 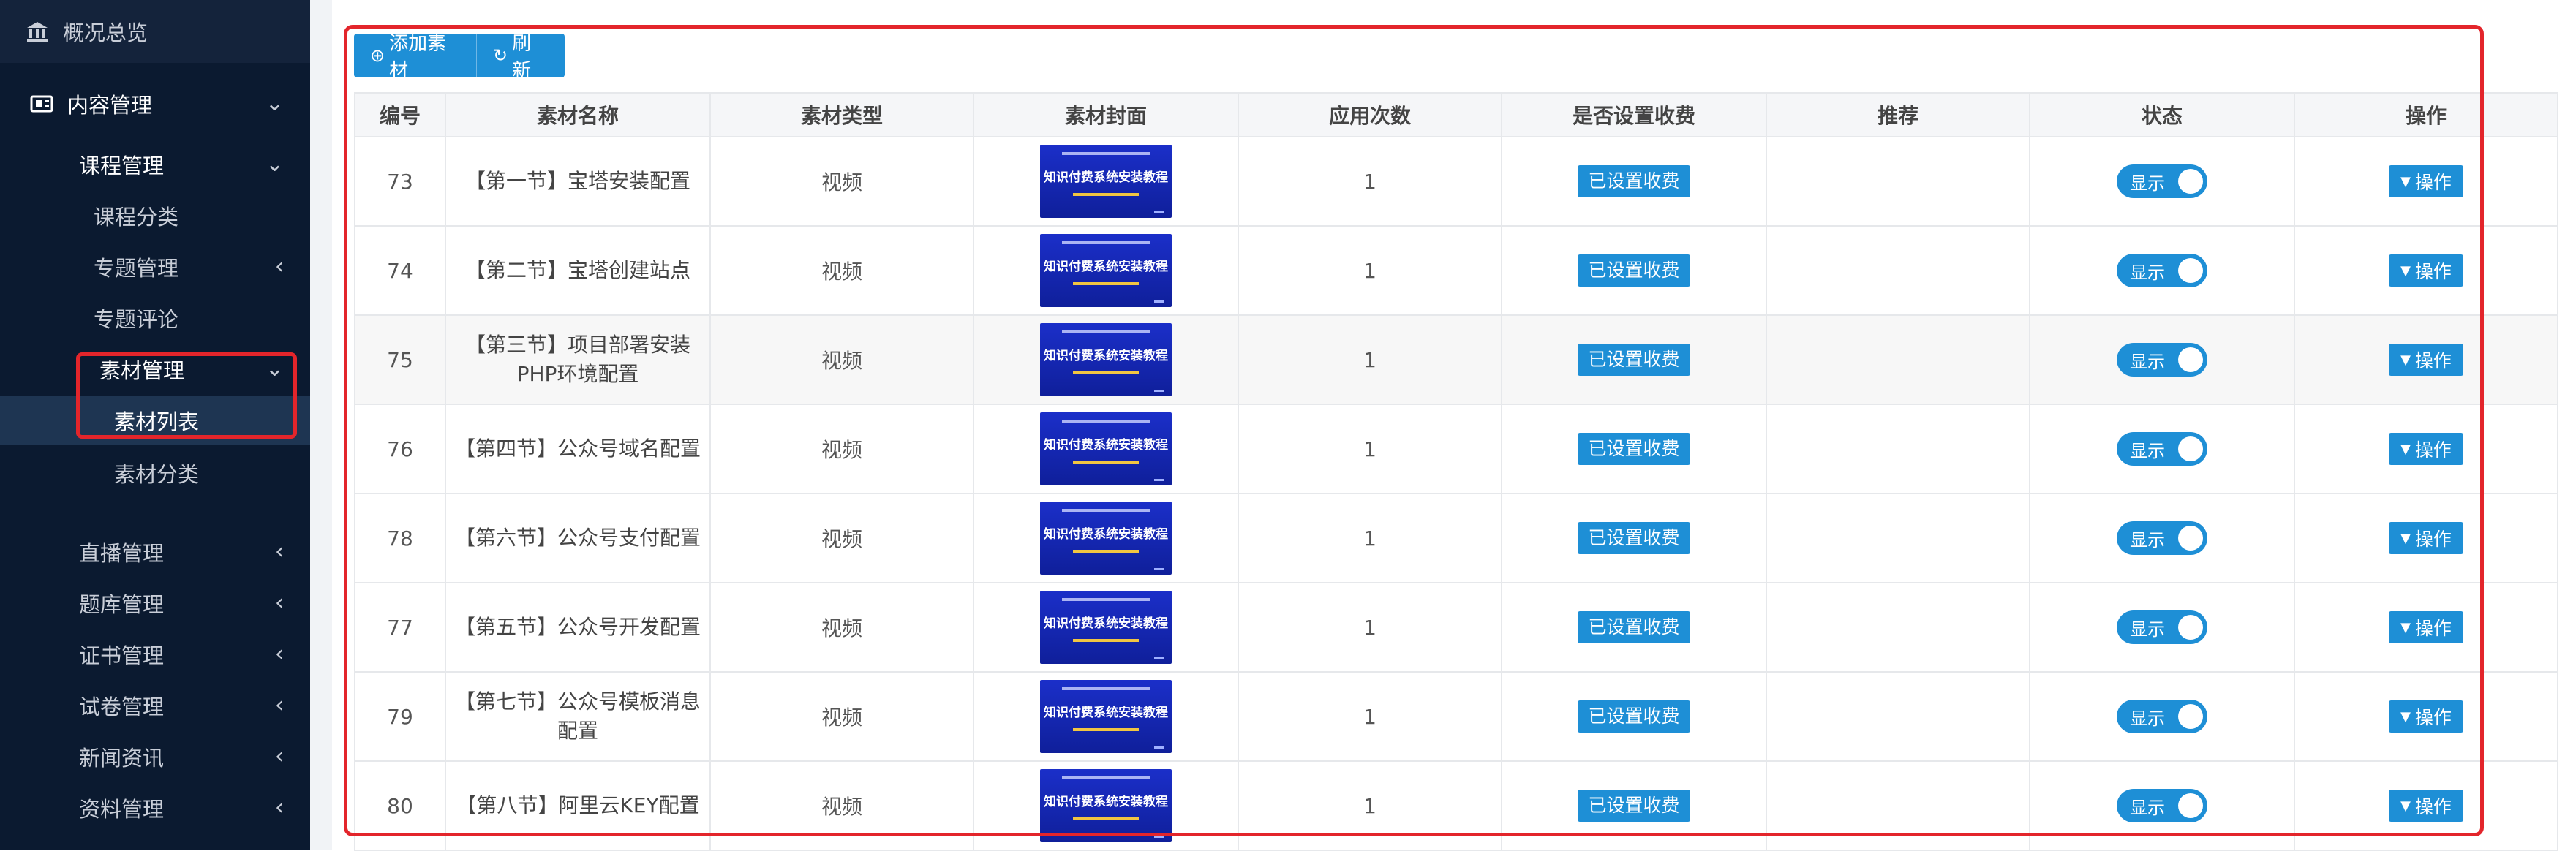 I want to click on sidebar-item-exam-paper: 试卷管理 ‹, so click(x=155, y=705).